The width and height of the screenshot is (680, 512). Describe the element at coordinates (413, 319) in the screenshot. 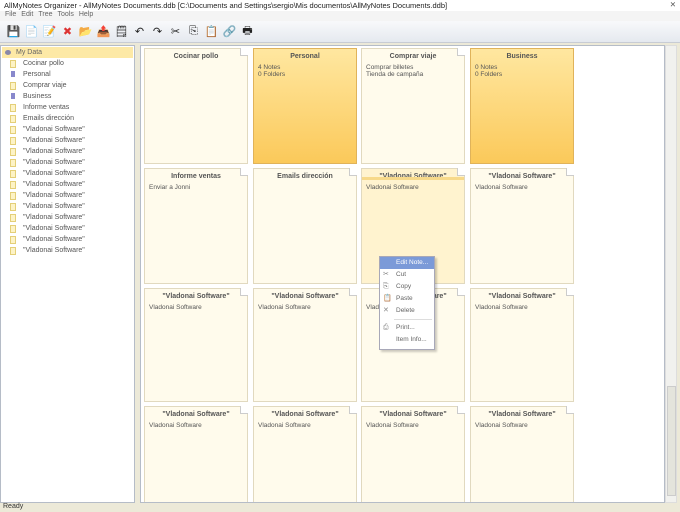

I see `menu-separator` at that location.